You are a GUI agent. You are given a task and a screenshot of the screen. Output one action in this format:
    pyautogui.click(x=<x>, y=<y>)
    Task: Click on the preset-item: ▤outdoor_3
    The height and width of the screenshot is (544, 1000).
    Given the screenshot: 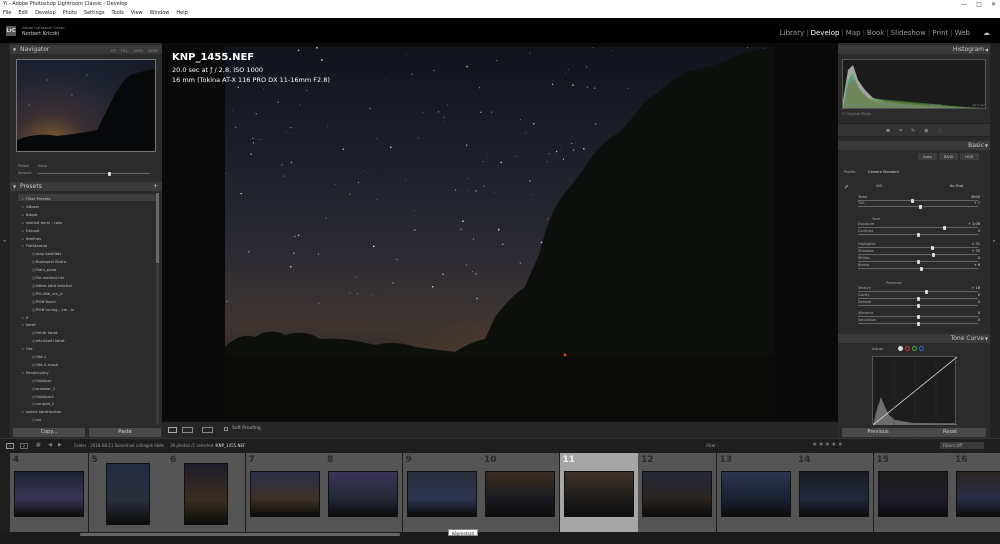 What is the action you would take?
    pyautogui.click(x=43, y=388)
    